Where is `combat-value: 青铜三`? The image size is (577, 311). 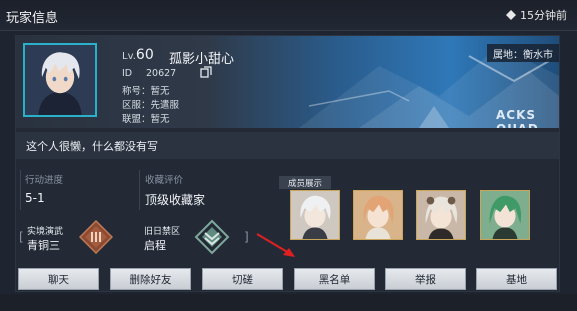
combat-value: 青铜三 is located at coordinates (43, 245).